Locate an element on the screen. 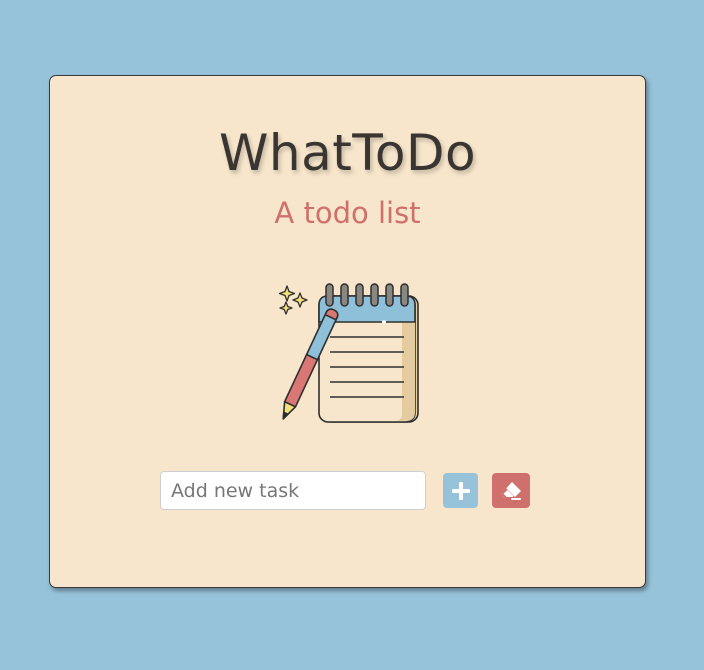  clear-tasks-button is located at coordinates (511, 490).